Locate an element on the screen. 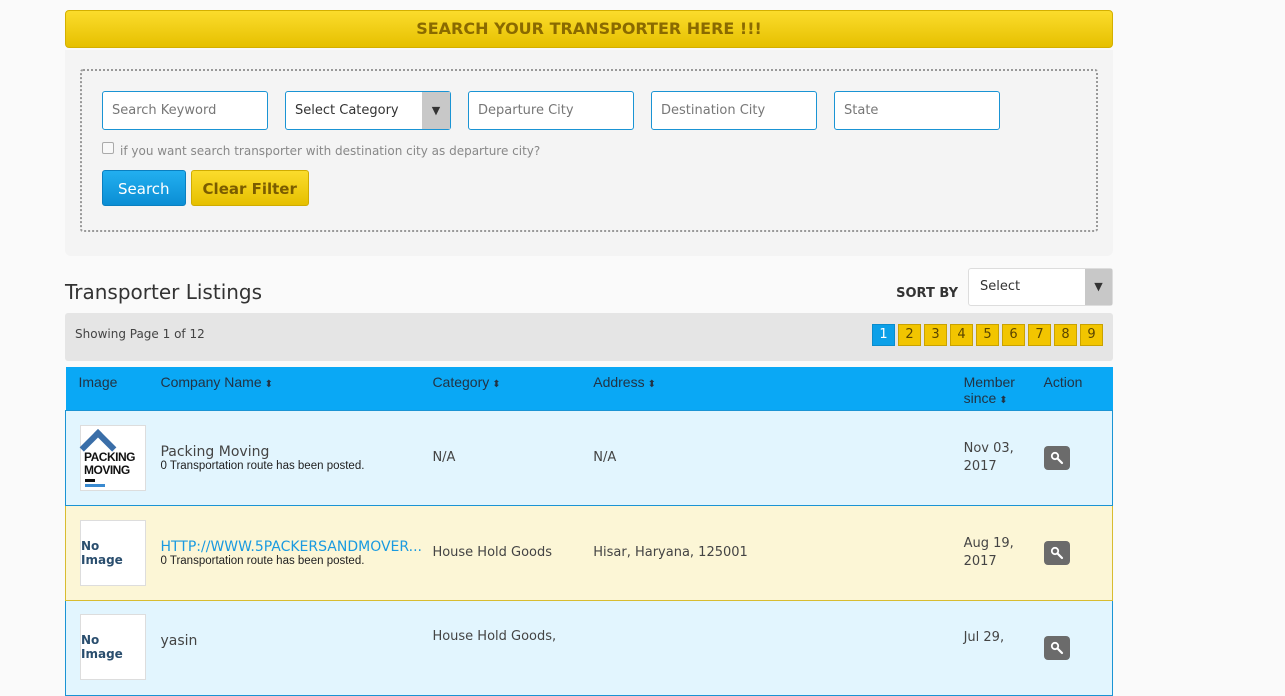 The image size is (1285, 696). table-row: No Image yasin House Hold Goods, Jul 29, is located at coordinates (589, 647).